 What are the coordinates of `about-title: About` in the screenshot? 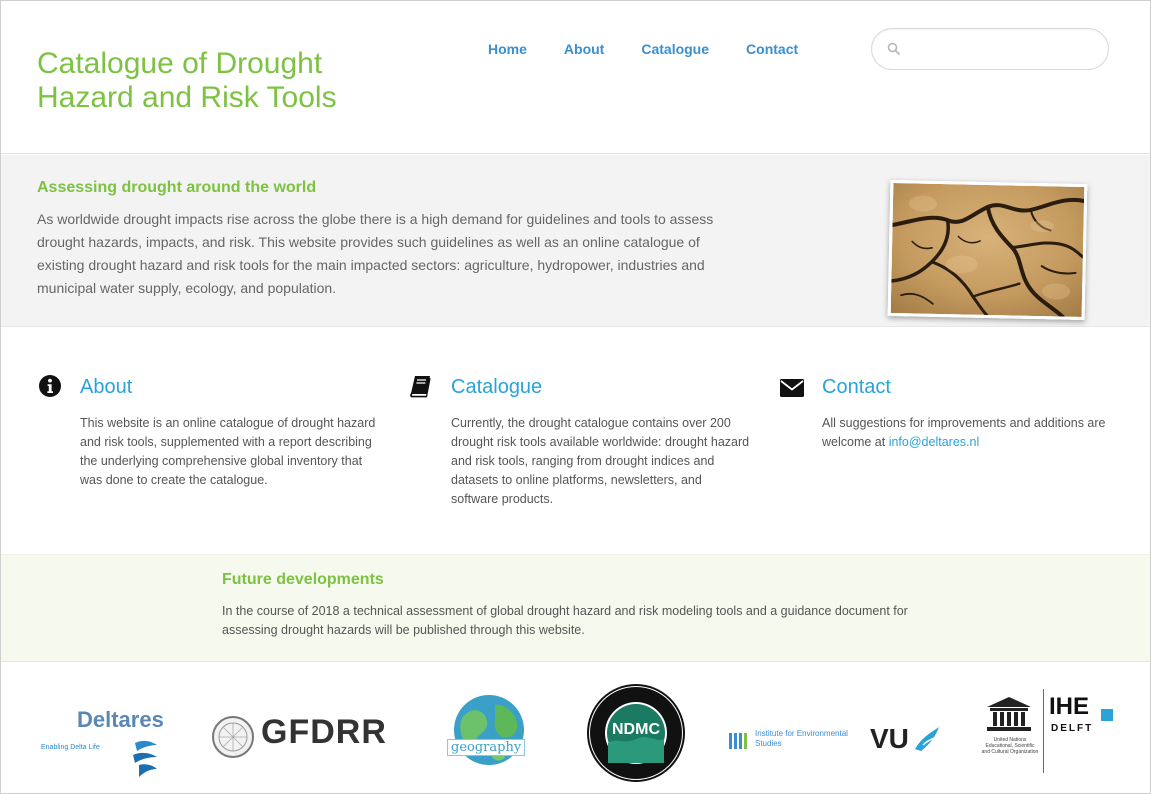 It's located at (106, 387).